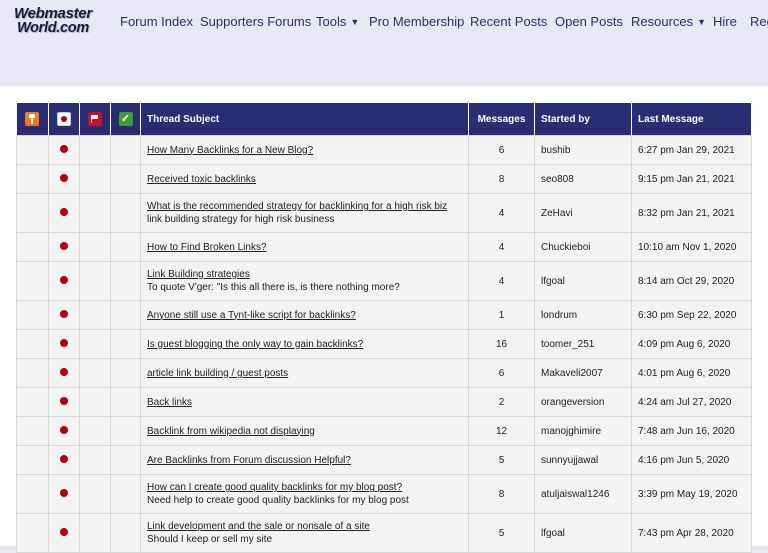 The width and height of the screenshot is (768, 553). Describe the element at coordinates (501, 179) in the screenshot. I see `cell-messages: 8` at that location.